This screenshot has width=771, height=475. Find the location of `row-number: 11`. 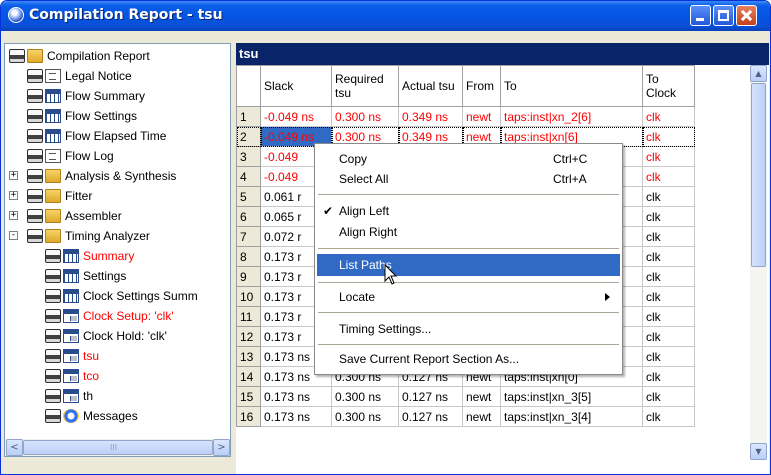

row-number: 11 is located at coordinates (248, 316).